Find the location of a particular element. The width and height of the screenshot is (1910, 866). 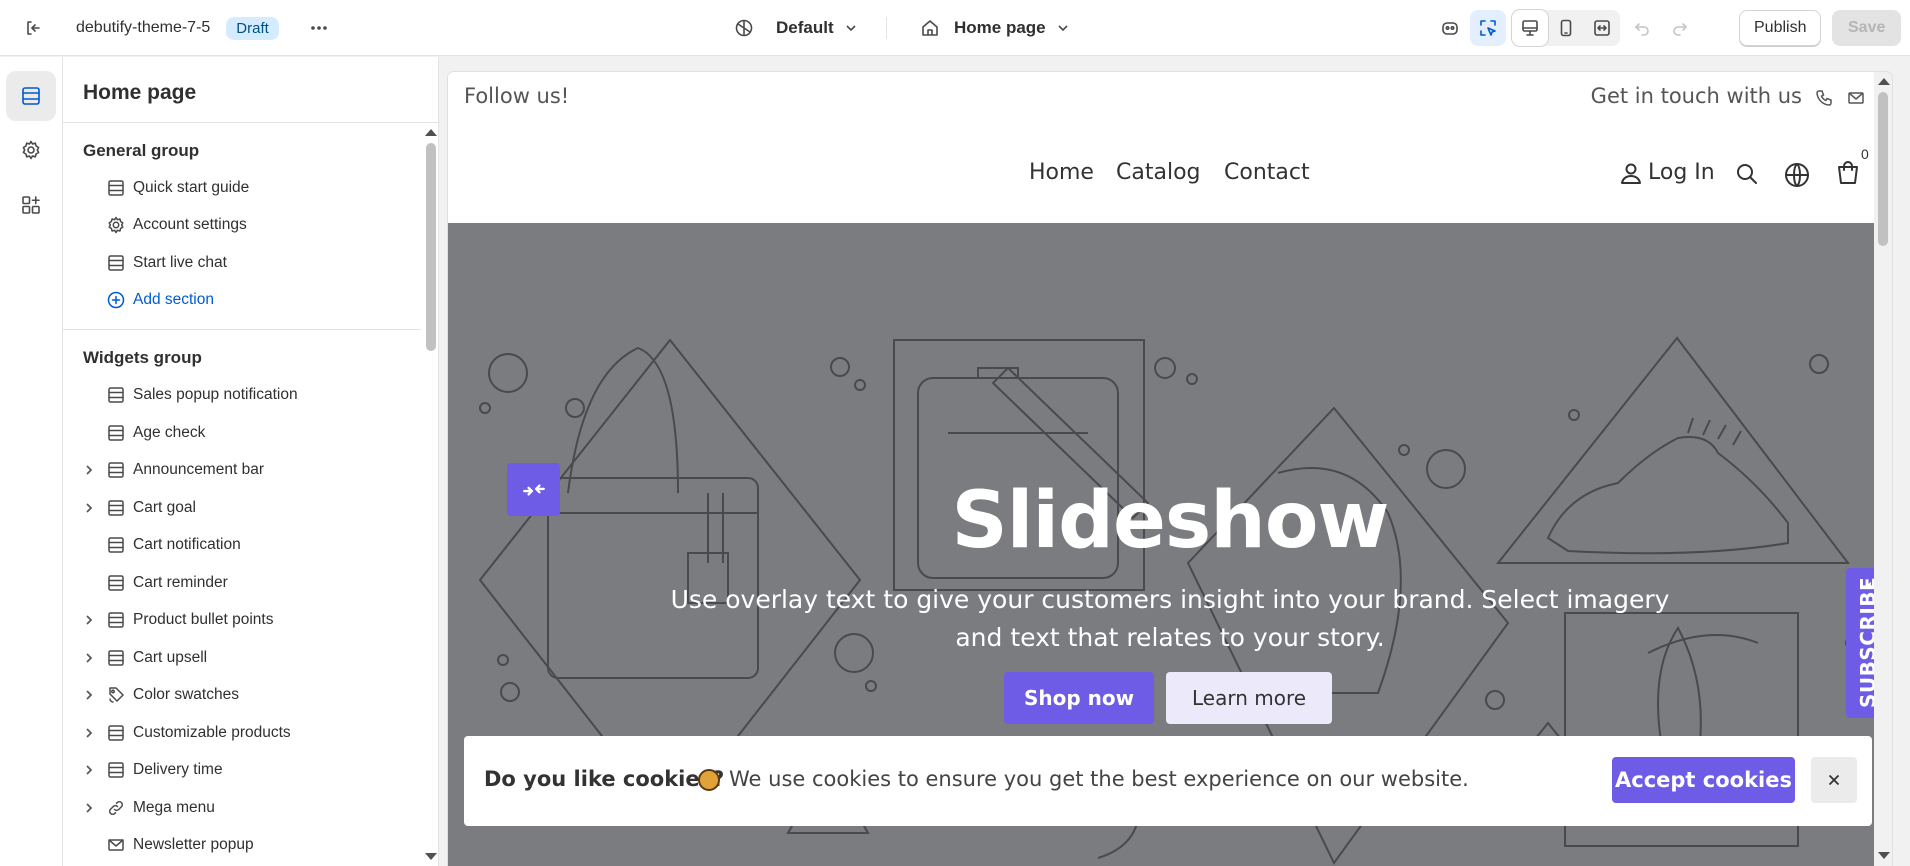

exit-icon is located at coordinates (33, 28).